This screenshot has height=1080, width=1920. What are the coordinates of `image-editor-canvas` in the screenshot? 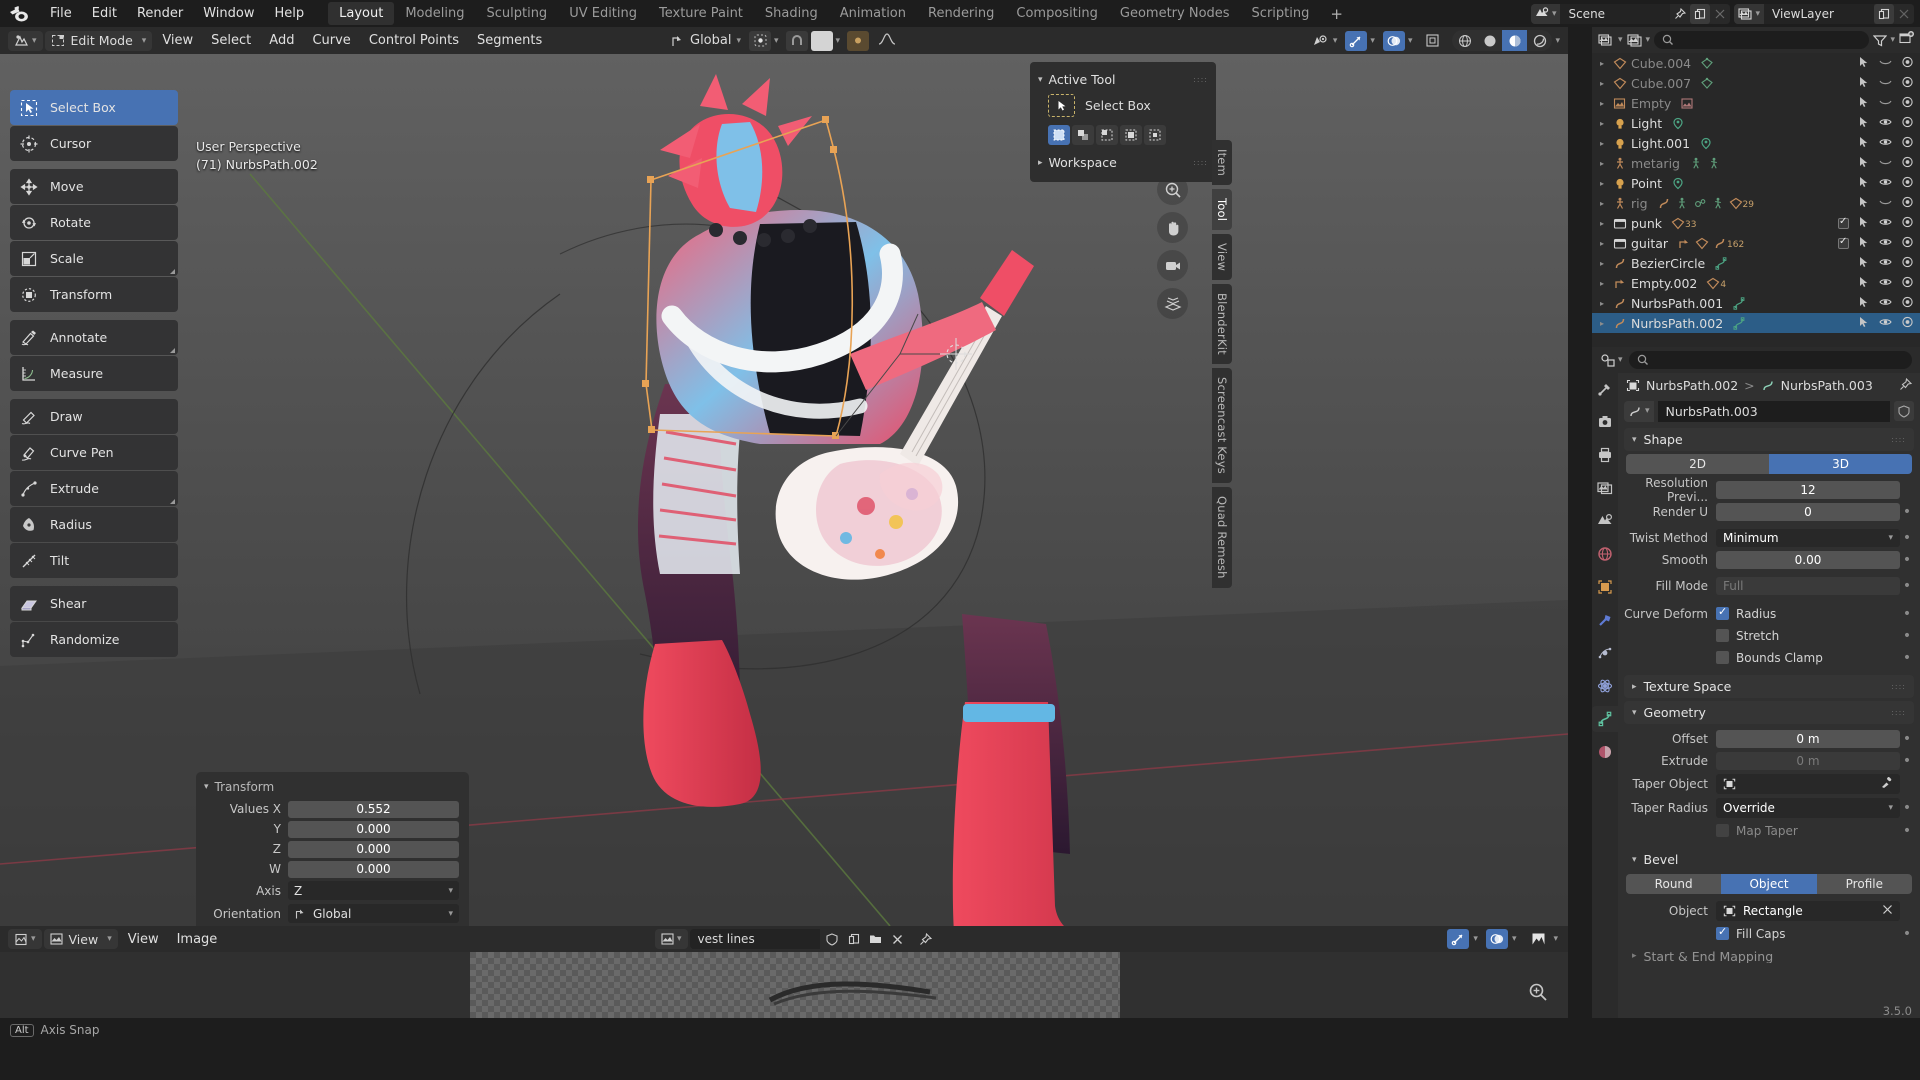 It's located at (784, 985).